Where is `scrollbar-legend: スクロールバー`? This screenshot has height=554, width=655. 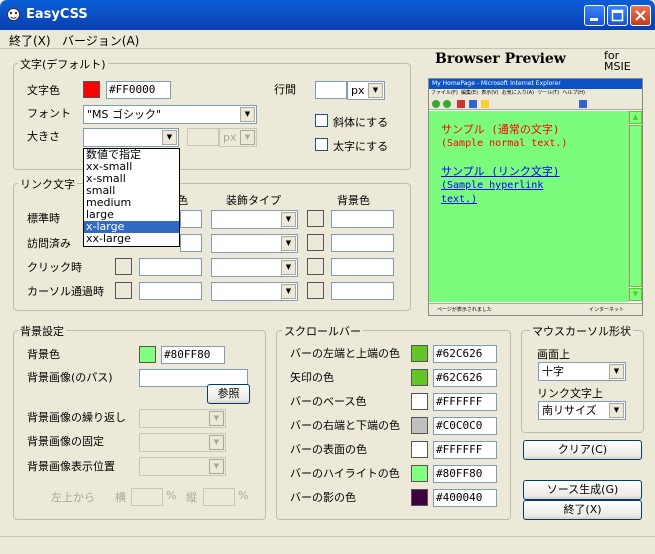 scrollbar-legend: スクロールバー is located at coordinates (322, 331).